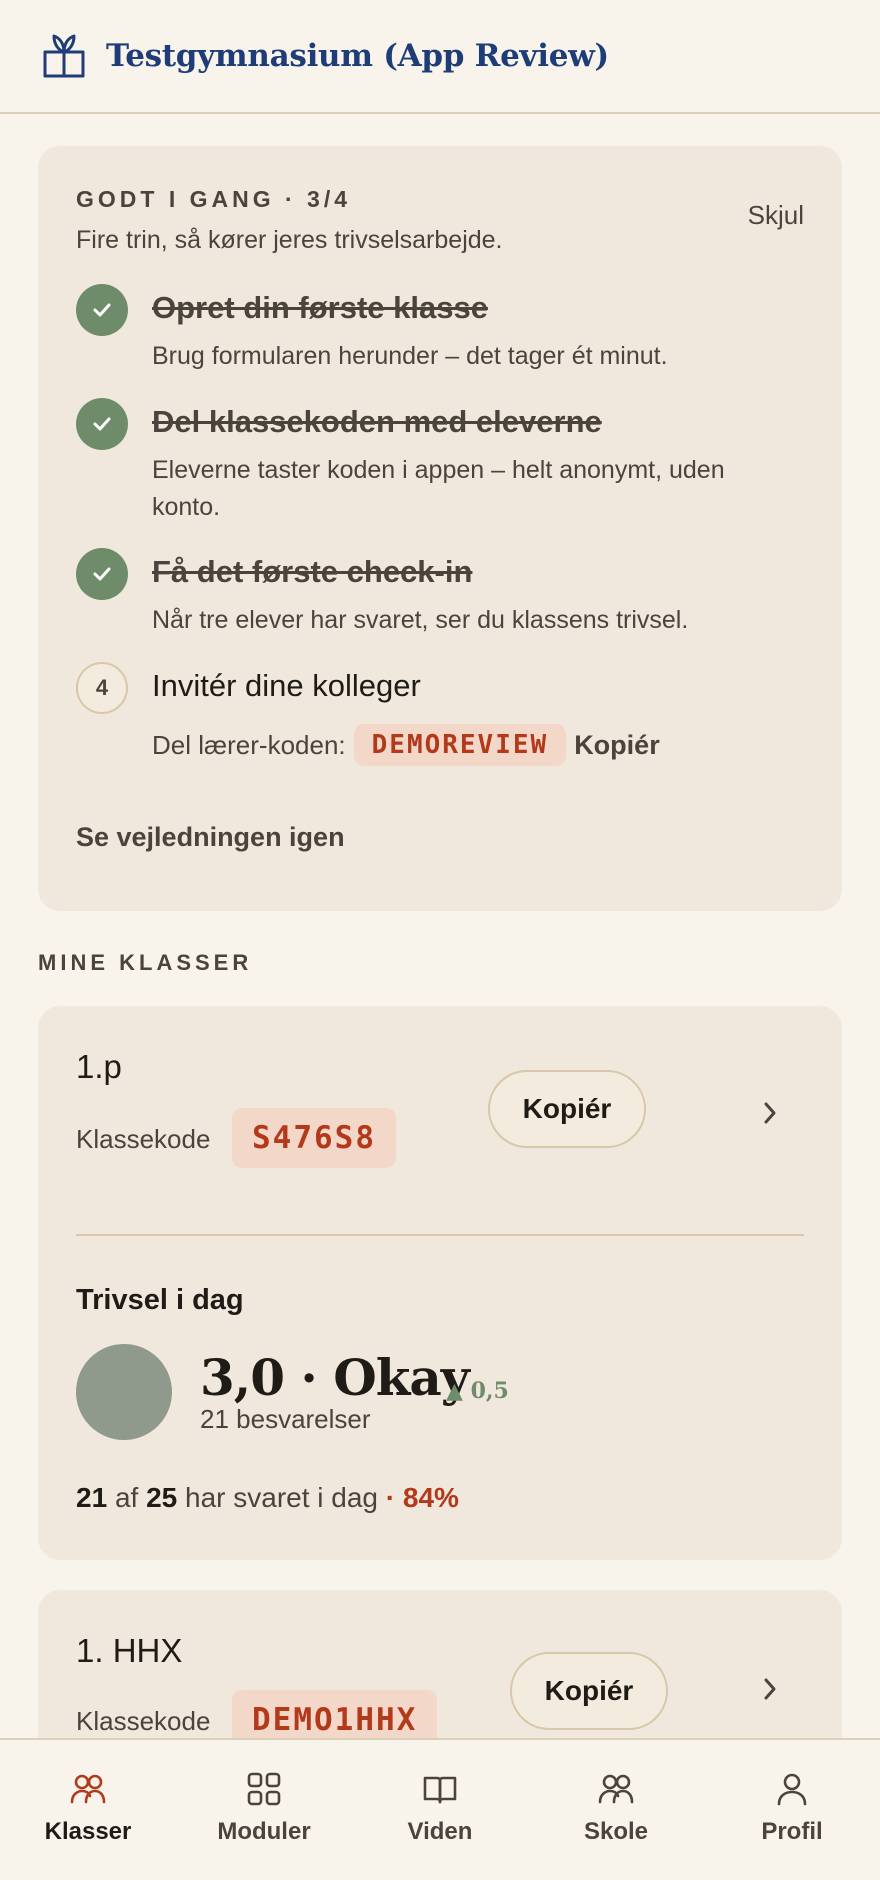 The height and width of the screenshot is (1880, 880). What do you see at coordinates (422, 1497) in the screenshot?
I see `answered-percent: · 84%` at bounding box center [422, 1497].